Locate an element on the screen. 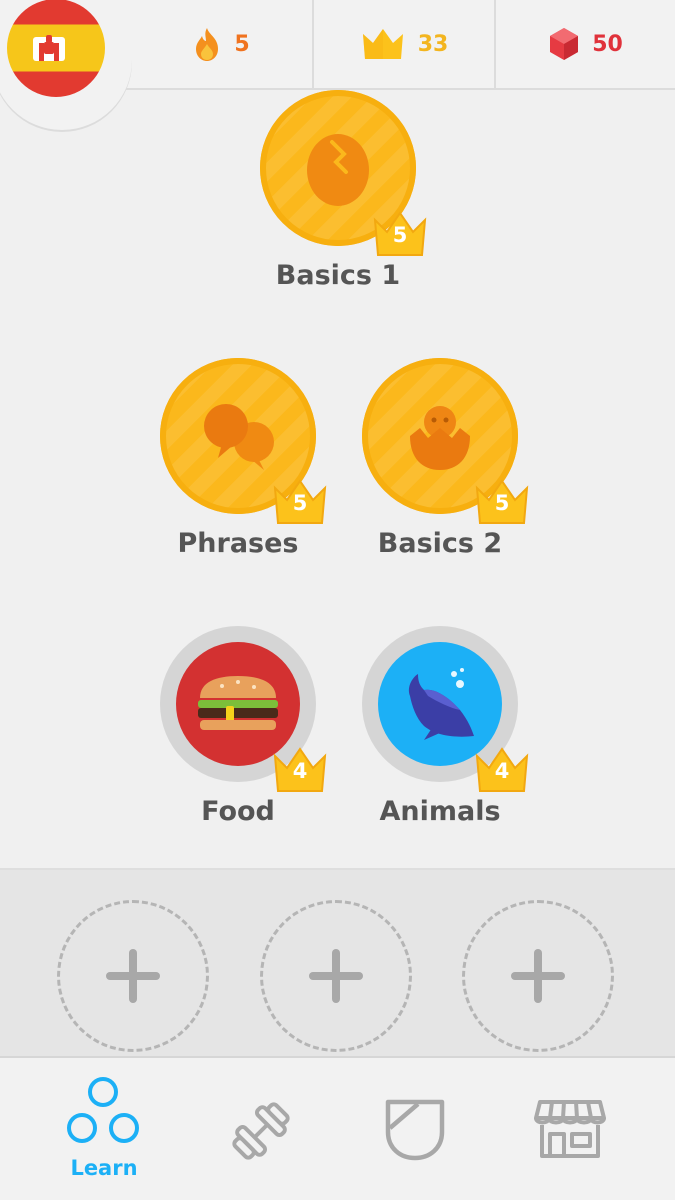 This screenshot has height=1200, width=675. bottom-nav: Learn is located at coordinates (337, 1128).